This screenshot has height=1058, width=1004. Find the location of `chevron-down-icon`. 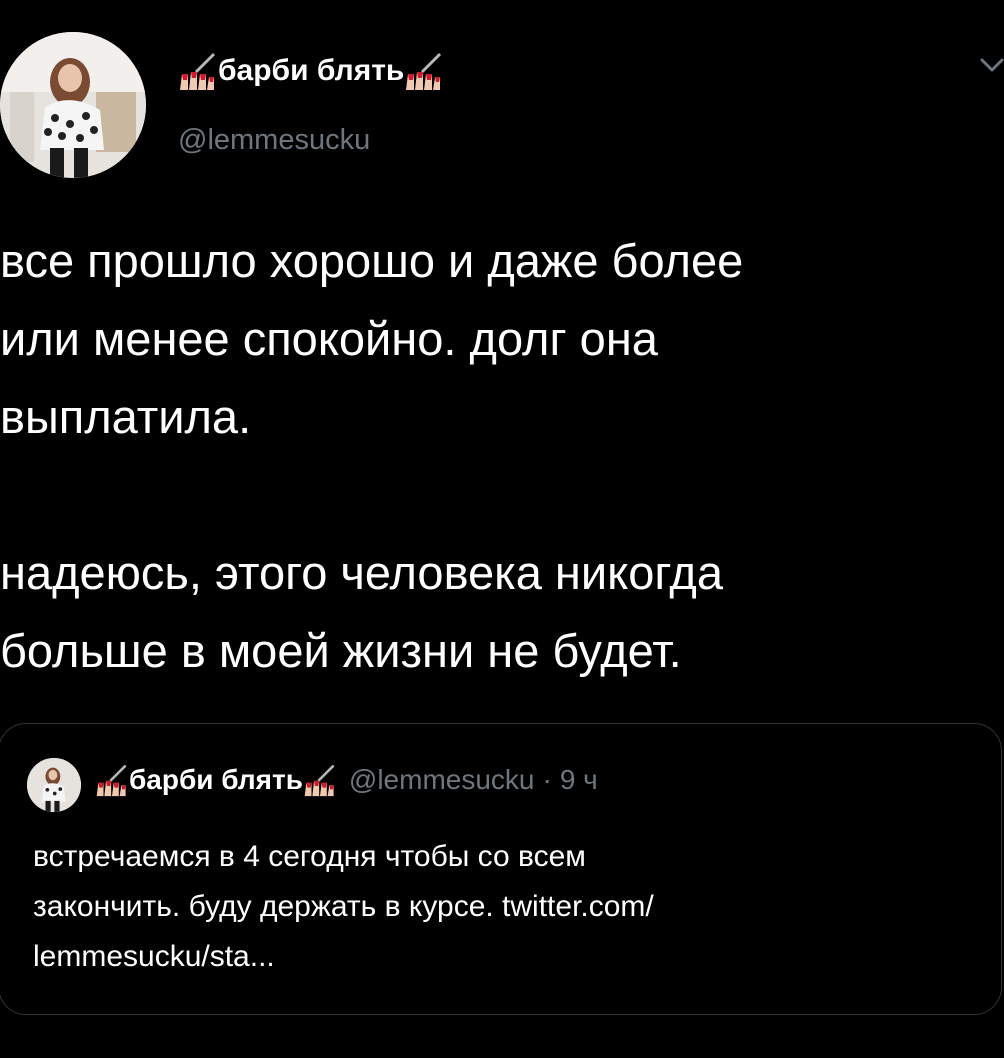

chevron-down-icon is located at coordinates (991, 66).